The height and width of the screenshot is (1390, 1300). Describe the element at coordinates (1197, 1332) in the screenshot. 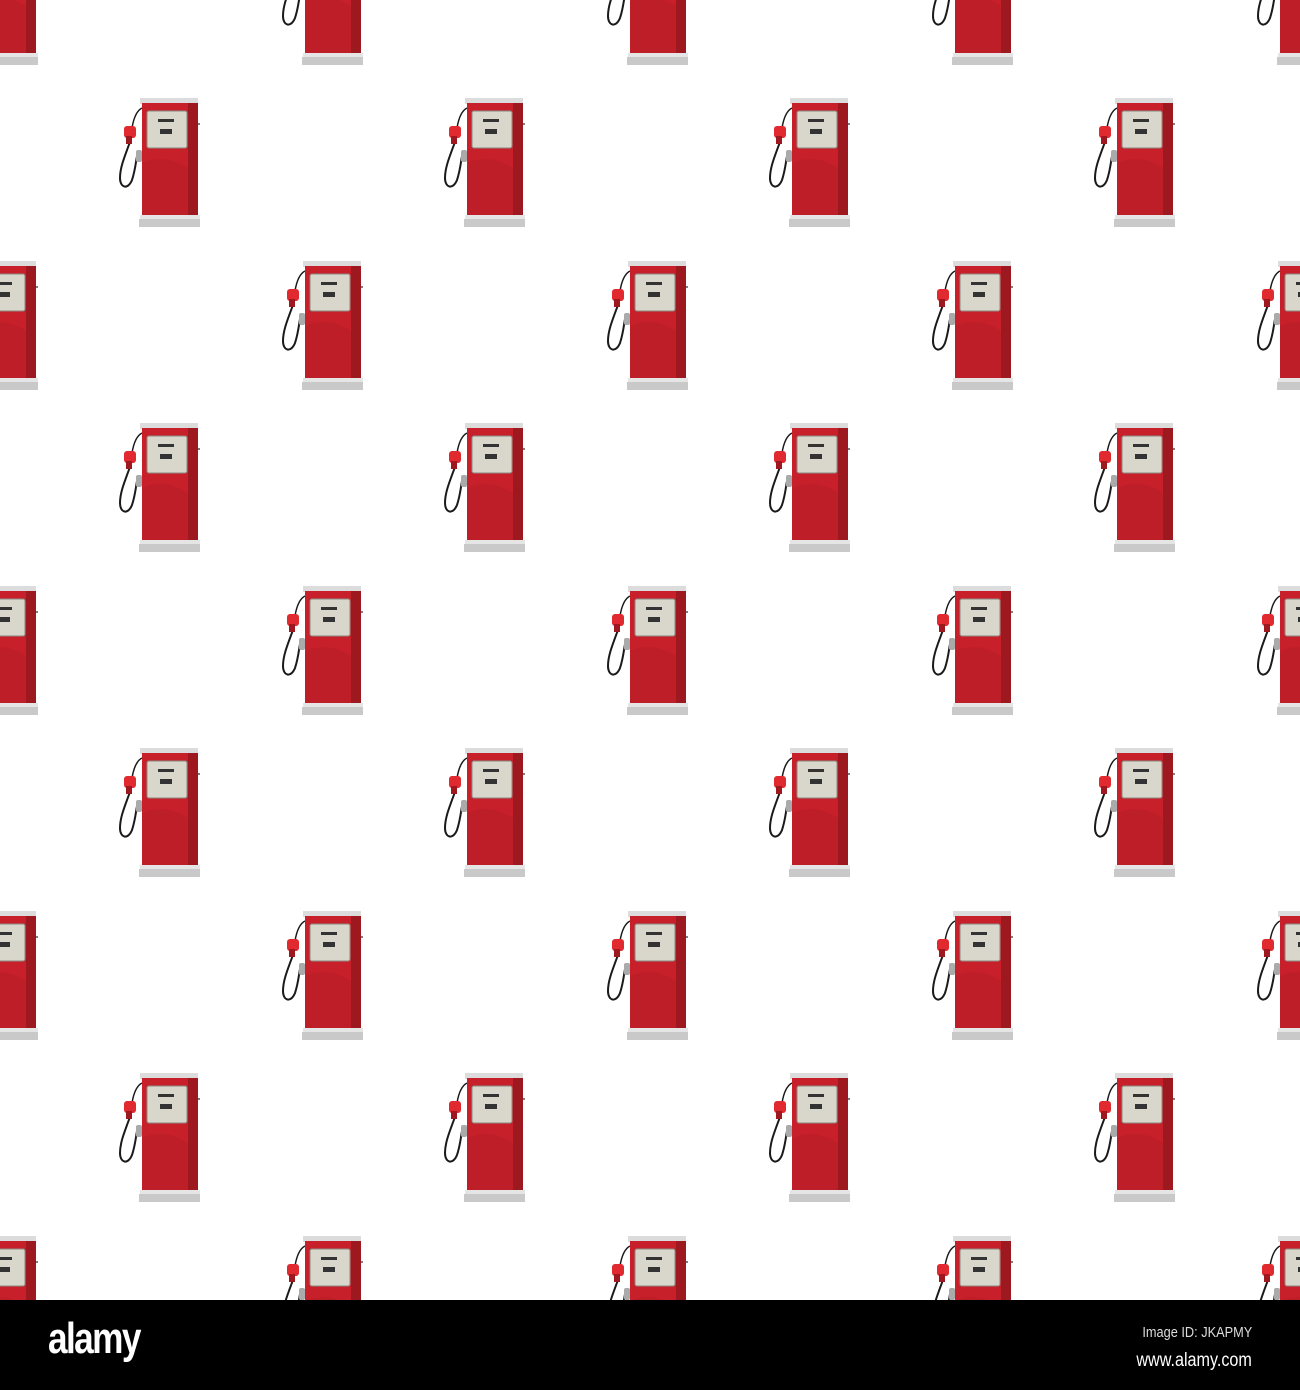

I see `image-id: Image ID: JKAPMY` at that location.